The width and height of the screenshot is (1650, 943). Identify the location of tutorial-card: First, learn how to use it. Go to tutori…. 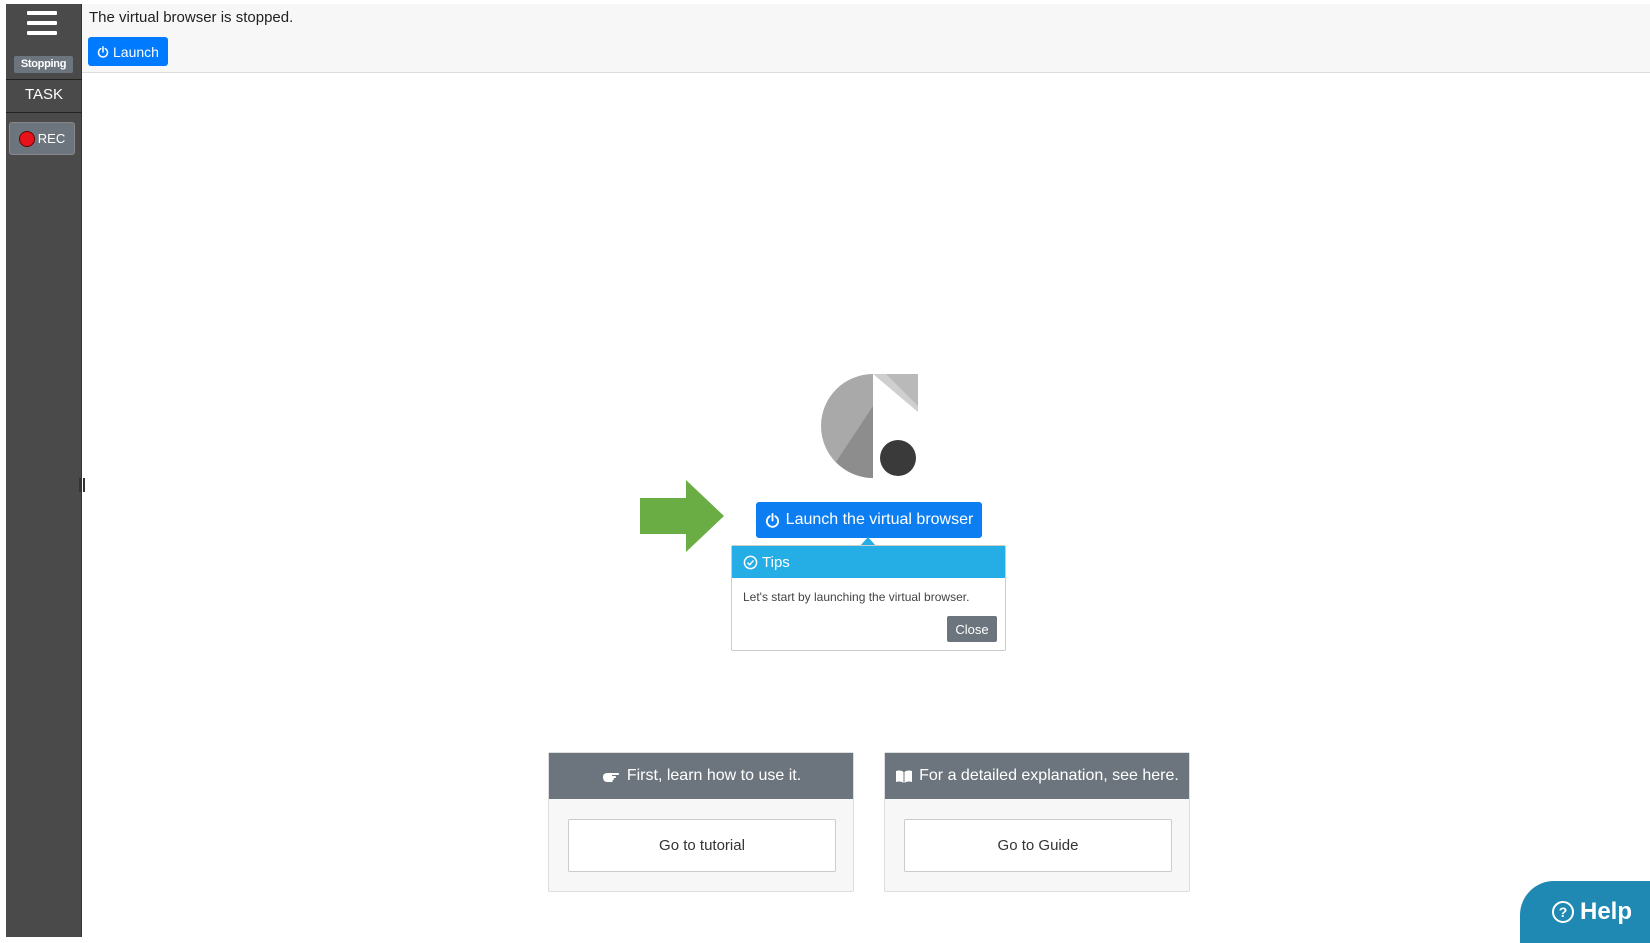
(701, 822).